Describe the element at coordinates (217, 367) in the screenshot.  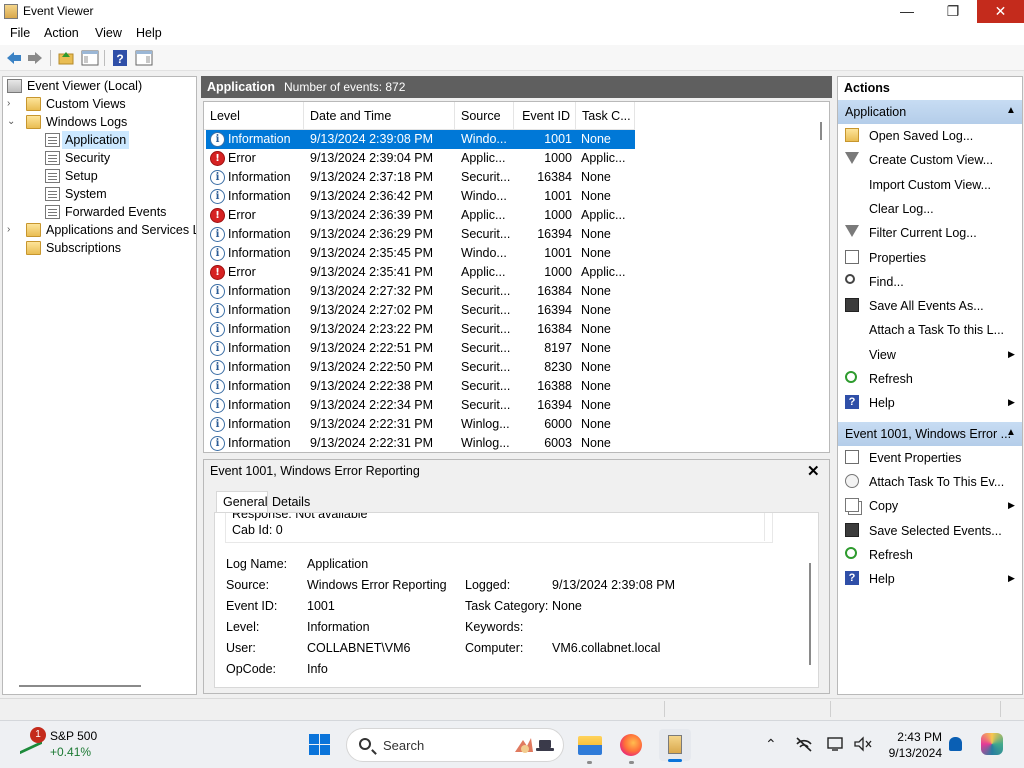
I see `information-icon: i` at that location.